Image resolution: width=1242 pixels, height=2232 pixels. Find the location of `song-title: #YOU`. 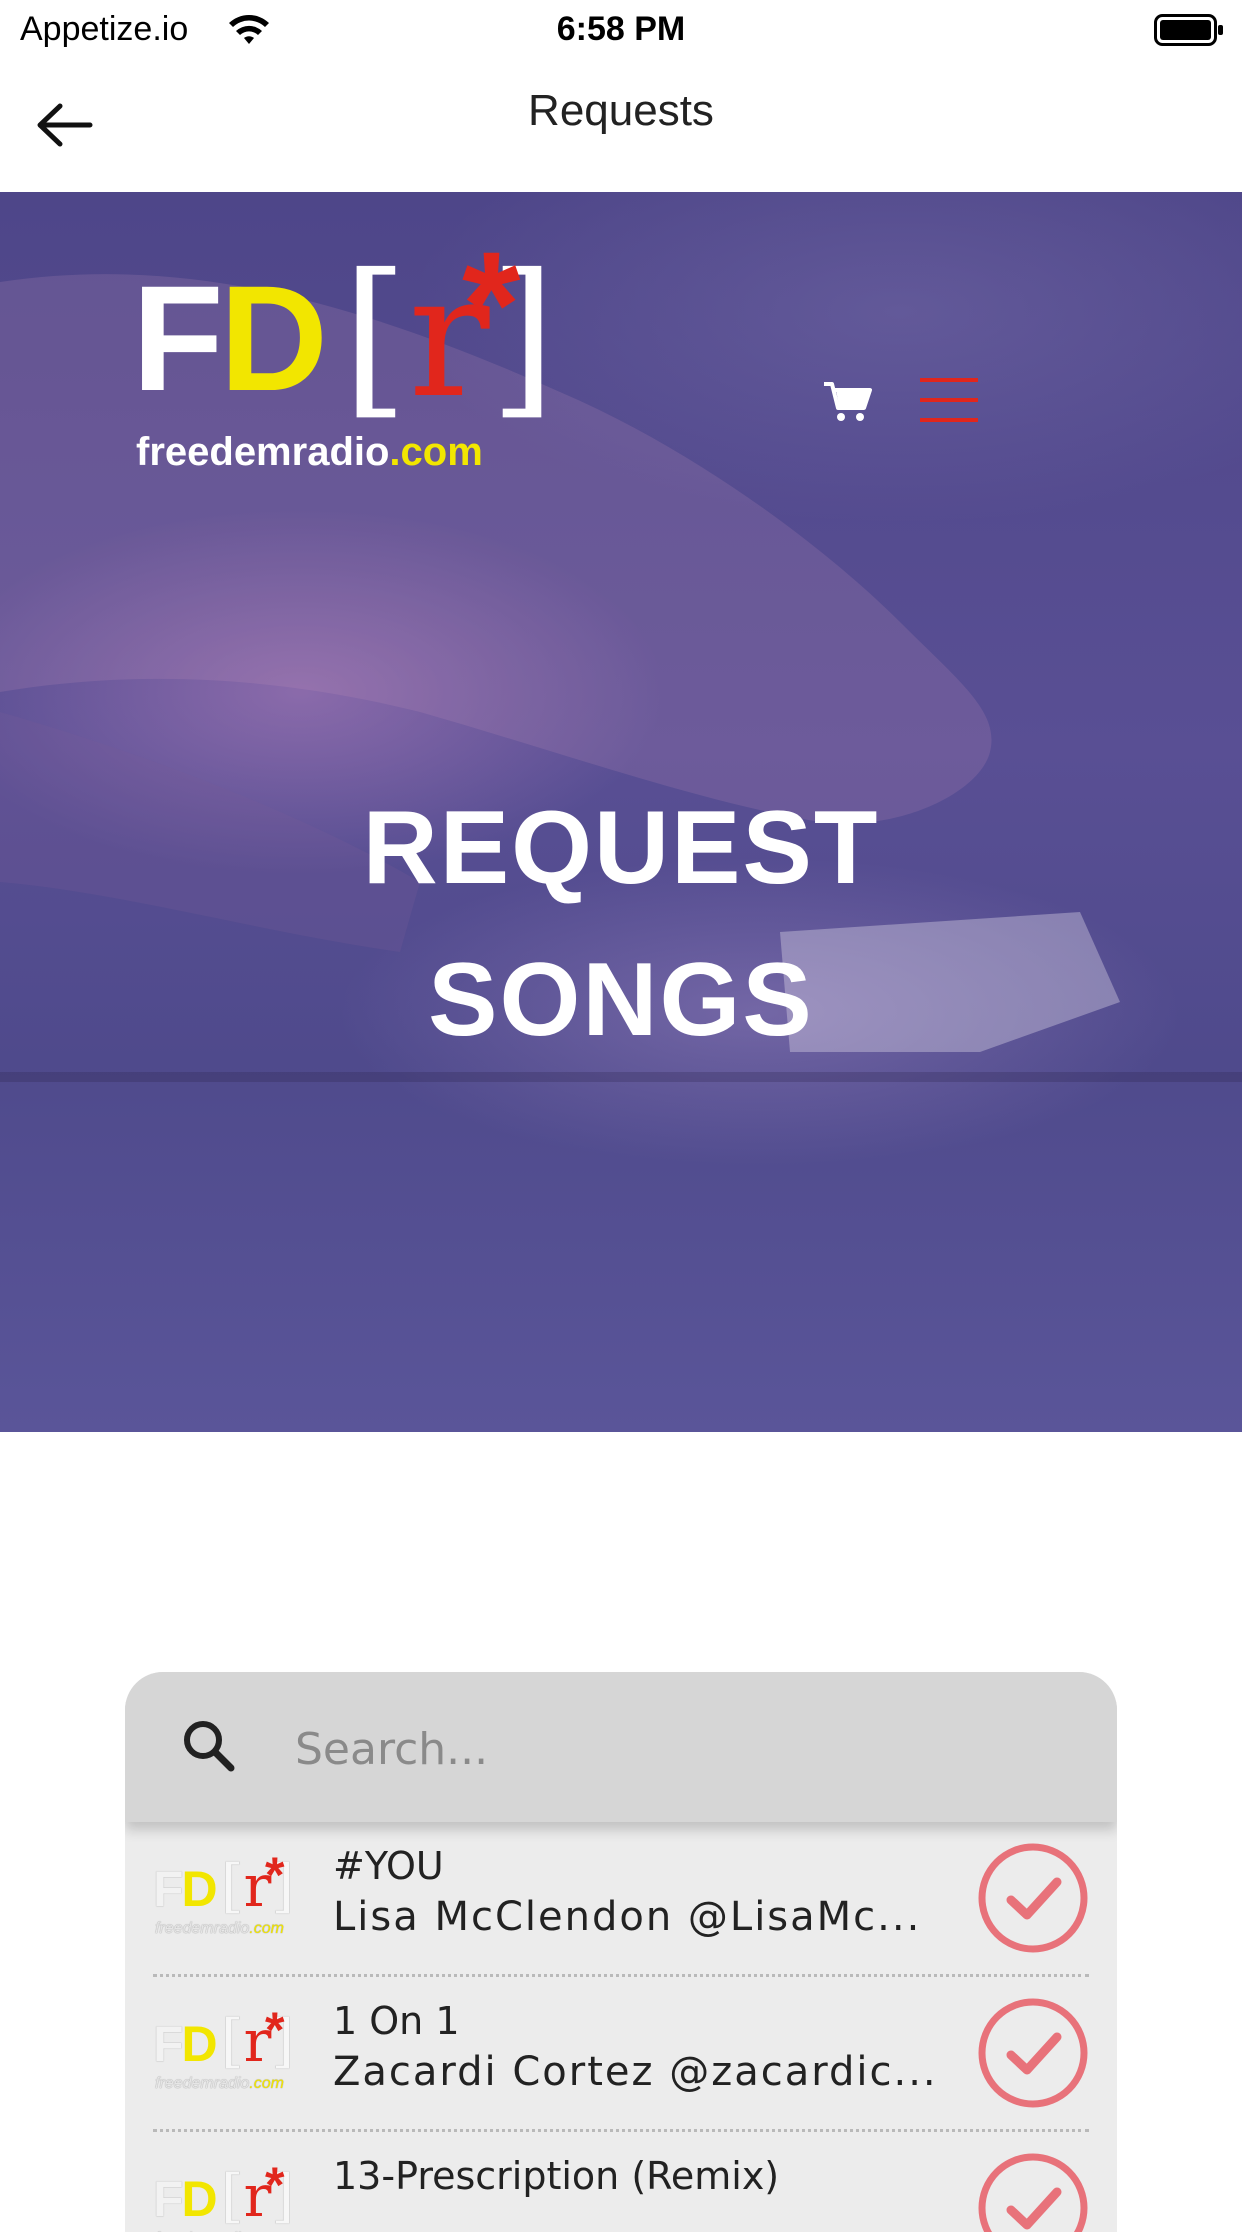

song-title: #YOU is located at coordinates (388, 1866).